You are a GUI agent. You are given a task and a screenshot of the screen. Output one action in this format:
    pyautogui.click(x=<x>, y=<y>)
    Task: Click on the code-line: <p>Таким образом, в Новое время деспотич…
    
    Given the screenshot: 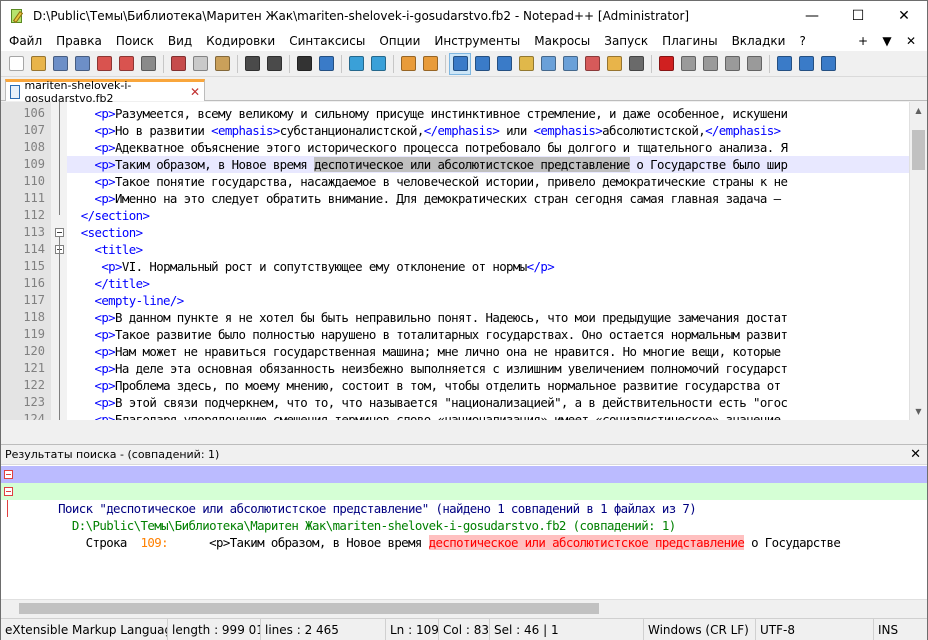 What is the action you would take?
    pyautogui.click(x=427, y=164)
    